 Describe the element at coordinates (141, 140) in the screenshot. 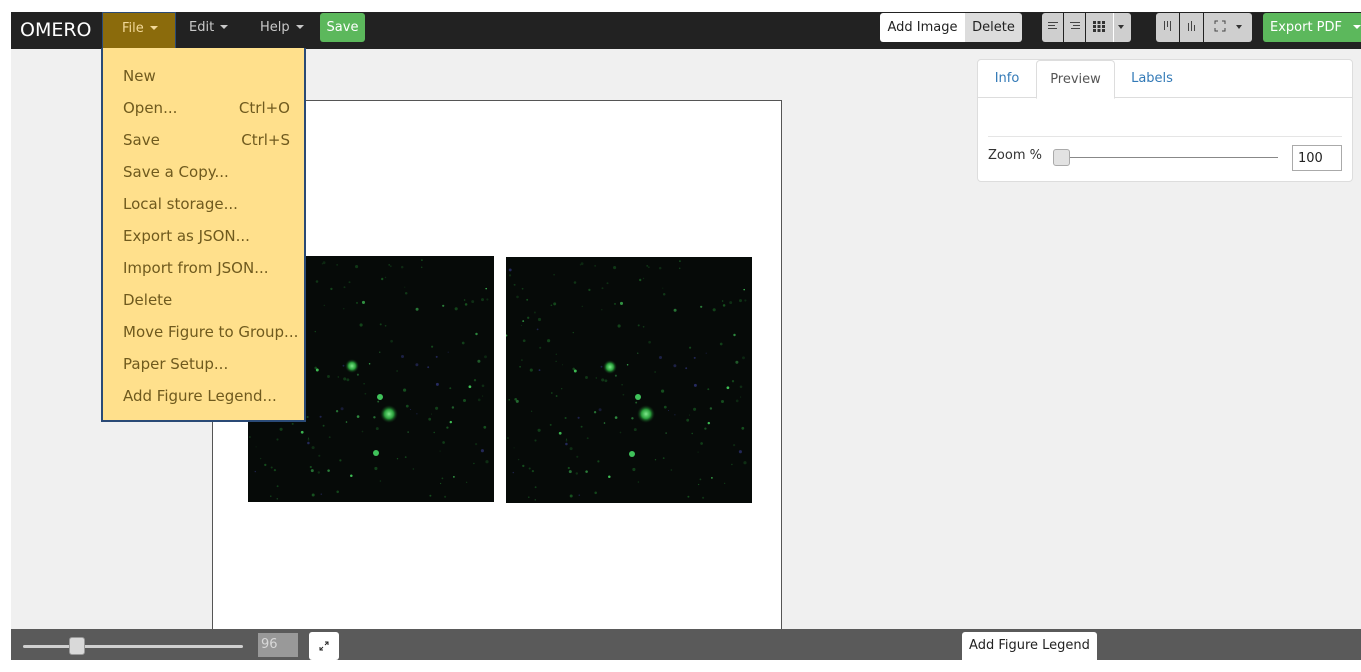

I see `menu-item-label: Save` at that location.